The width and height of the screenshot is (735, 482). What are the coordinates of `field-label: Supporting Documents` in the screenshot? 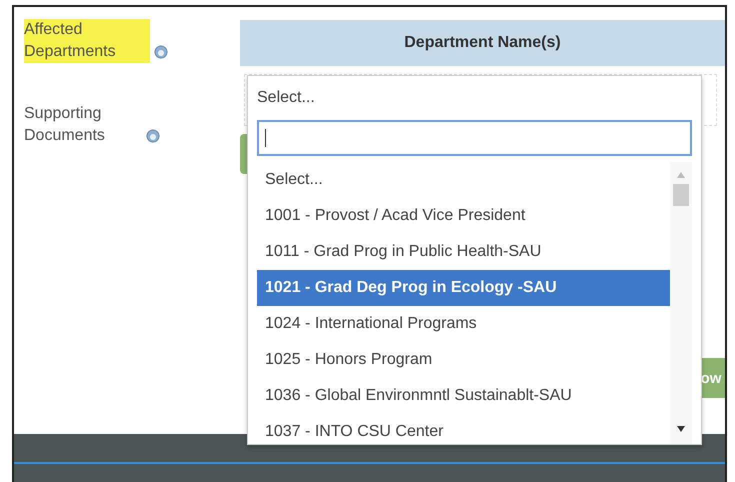 It's located at (65, 125).